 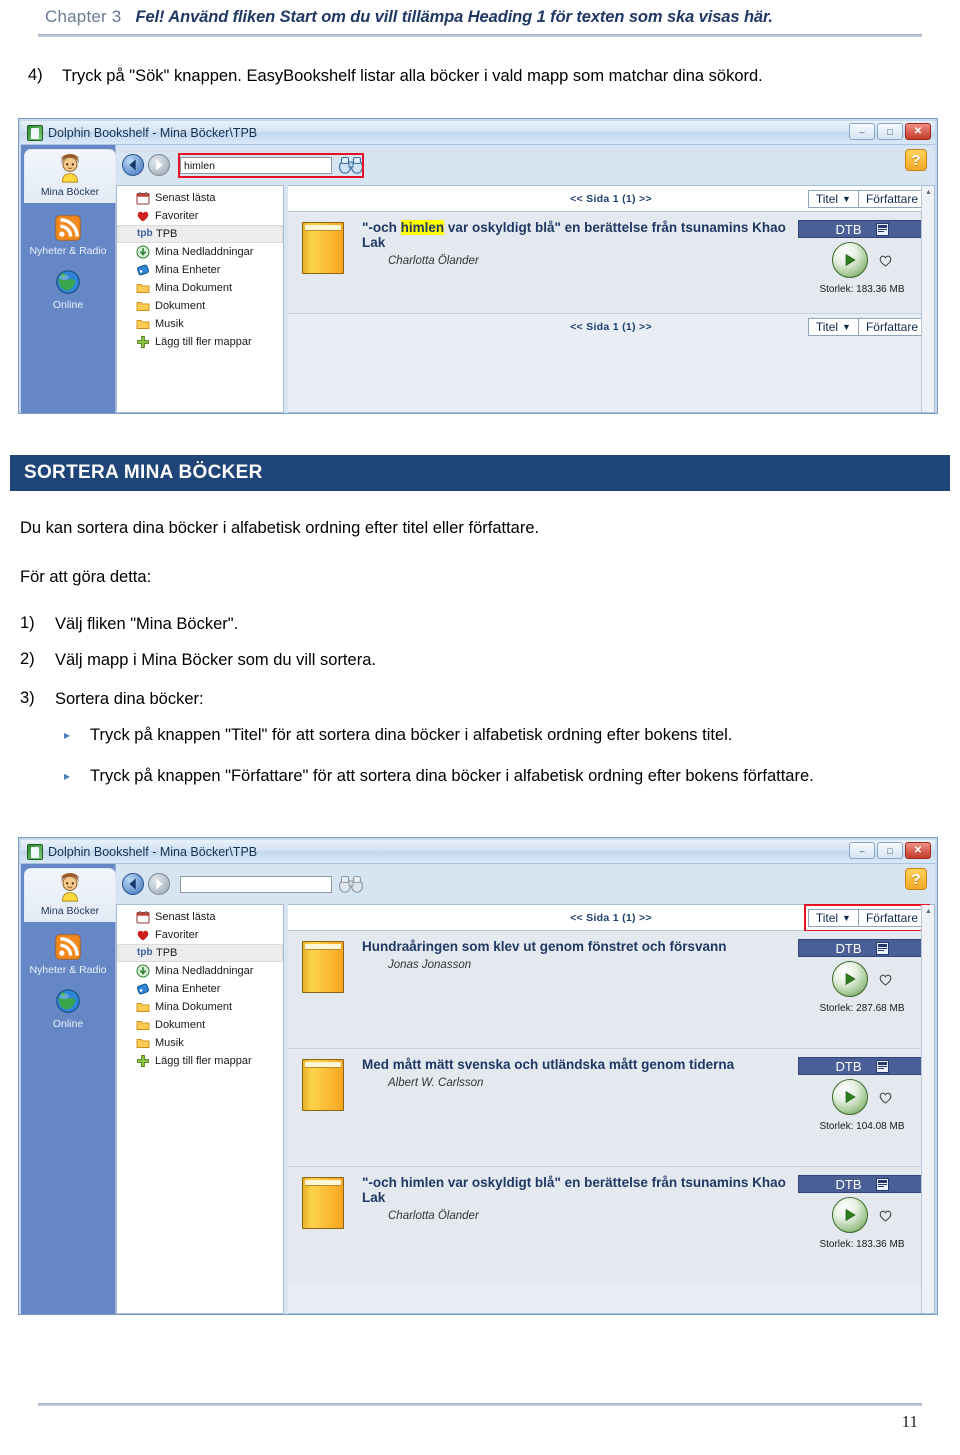 I want to click on tree-item-label: Mina Enheter, so click(x=188, y=989).